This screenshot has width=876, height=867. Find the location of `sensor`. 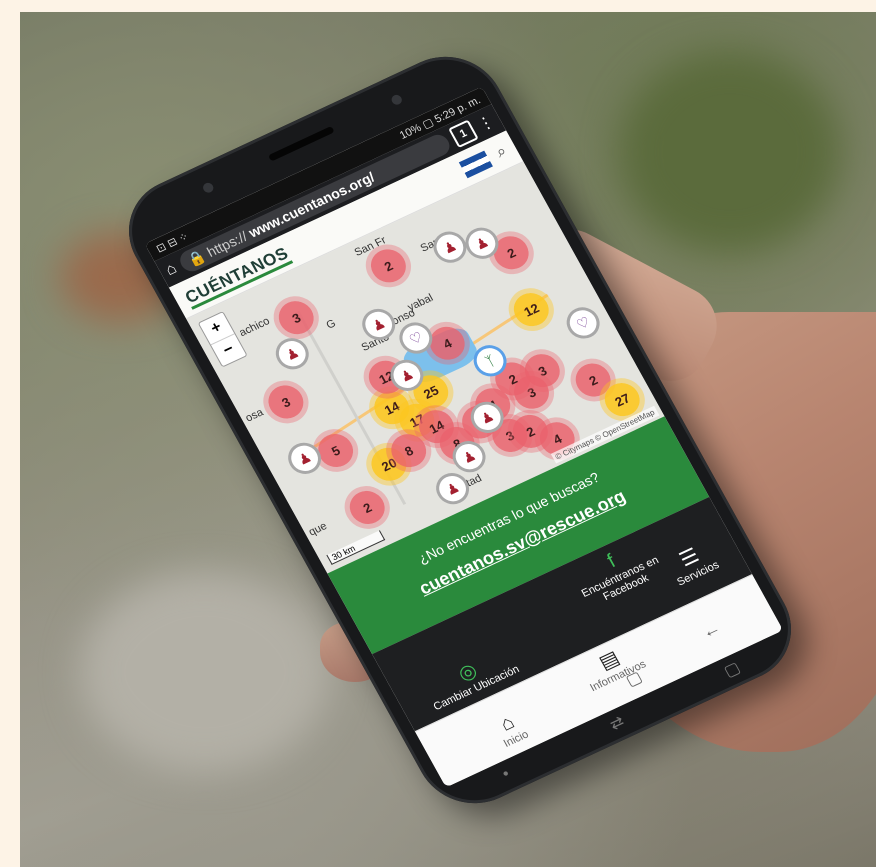

sensor is located at coordinates (396, 100).